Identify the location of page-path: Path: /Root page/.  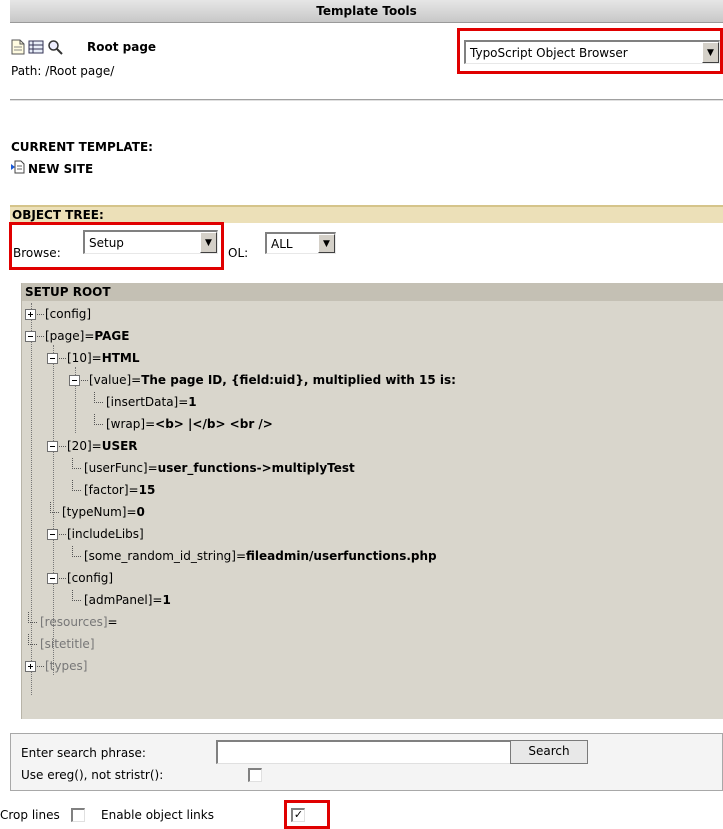
(63, 71).